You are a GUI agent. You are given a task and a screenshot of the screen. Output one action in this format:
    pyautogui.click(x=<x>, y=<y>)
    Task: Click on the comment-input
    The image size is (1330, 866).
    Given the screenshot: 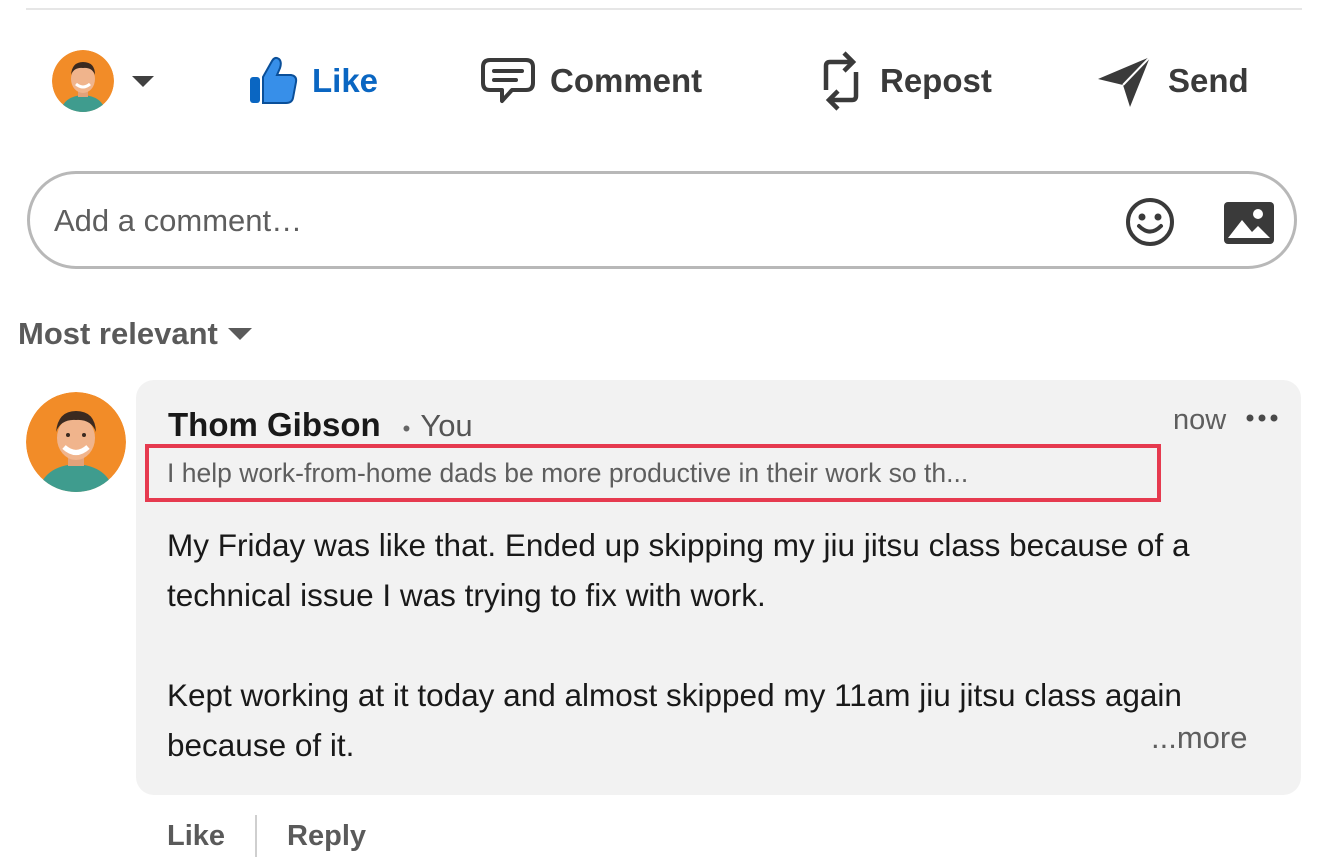 What is the action you would take?
    pyautogui.click(x=574, y=221)
    